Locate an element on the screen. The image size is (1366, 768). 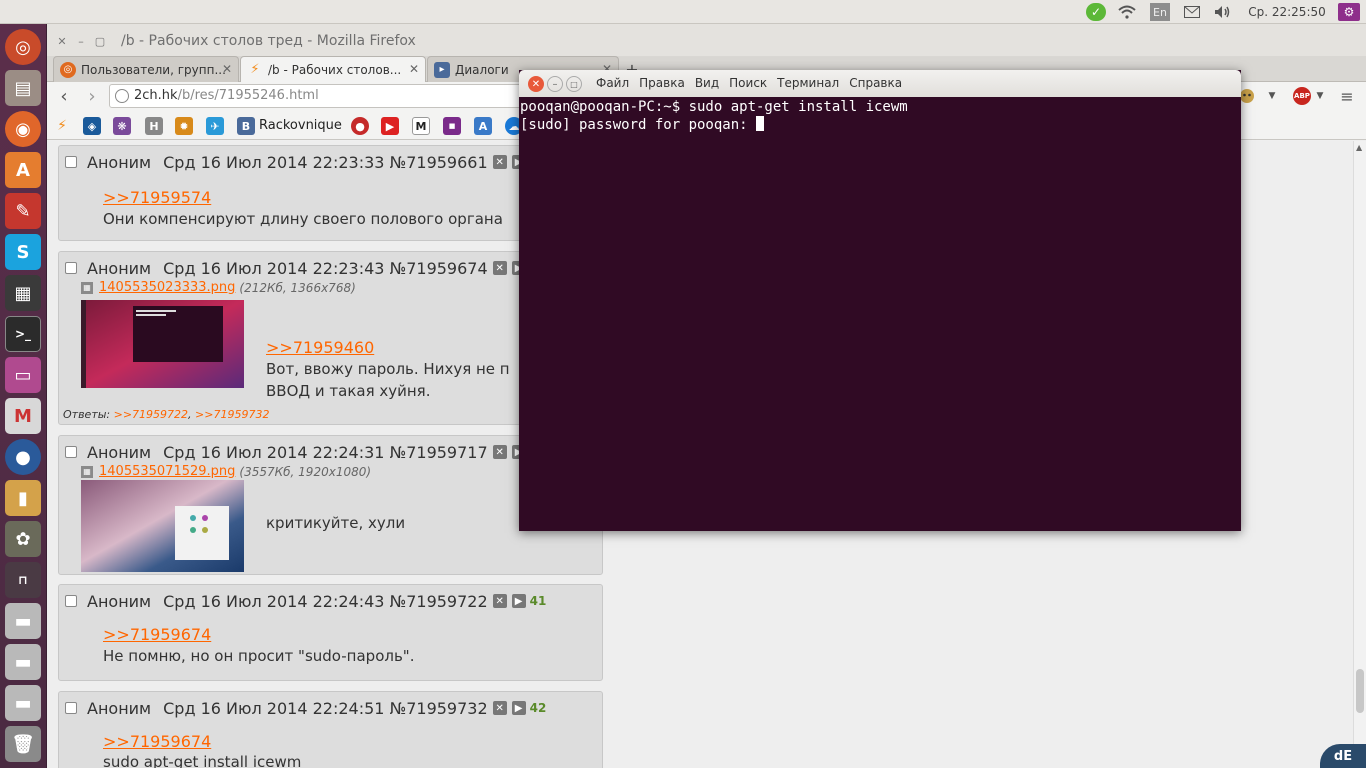
file-link: 1405535023333.png is located at coordinates (167, 287).